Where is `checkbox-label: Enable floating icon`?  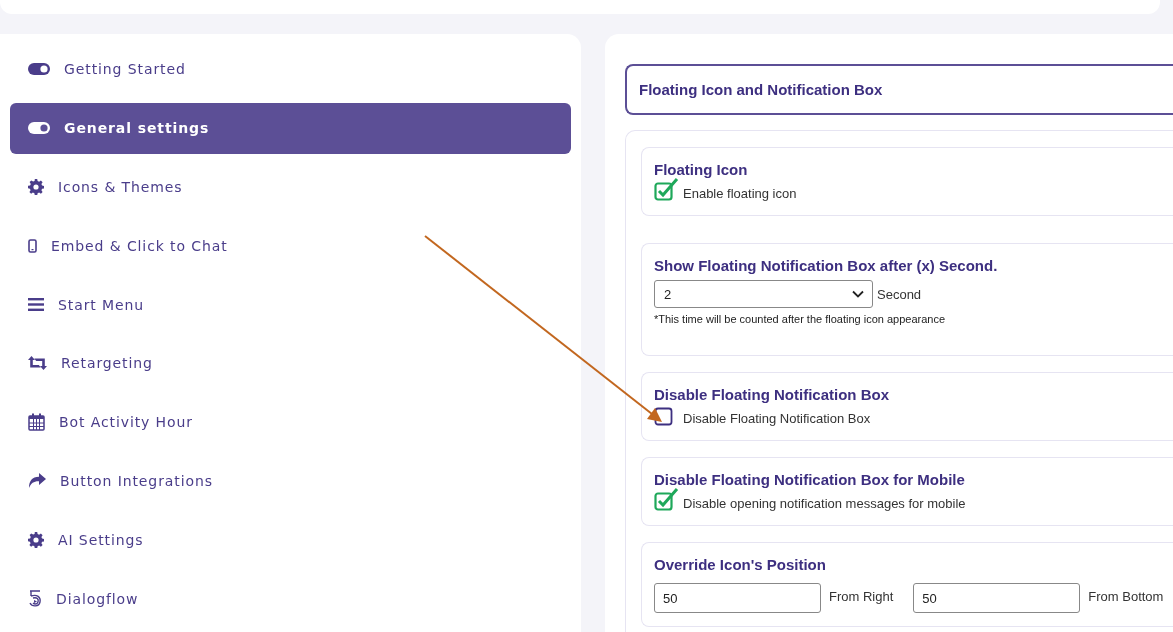
checkbox-label: Enable floating icon is located at coordinates (740, 193).